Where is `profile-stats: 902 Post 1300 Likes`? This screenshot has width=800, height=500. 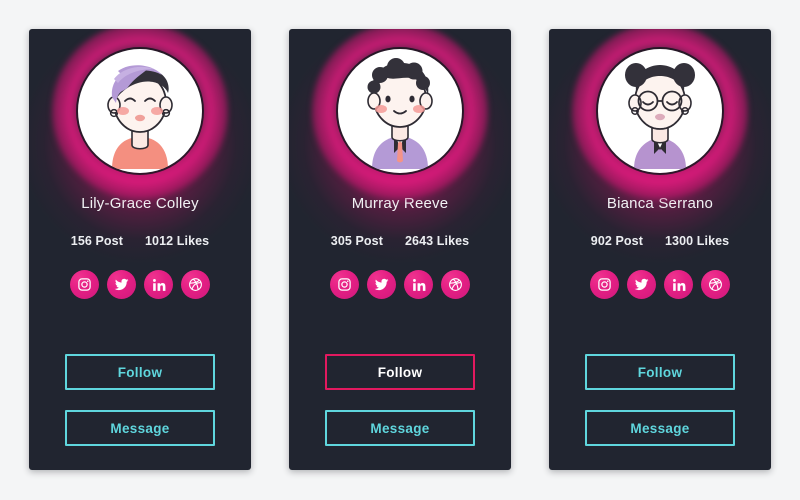 profile-stats: 902 Post 1300 Likes is located at coordinates (660, 241).